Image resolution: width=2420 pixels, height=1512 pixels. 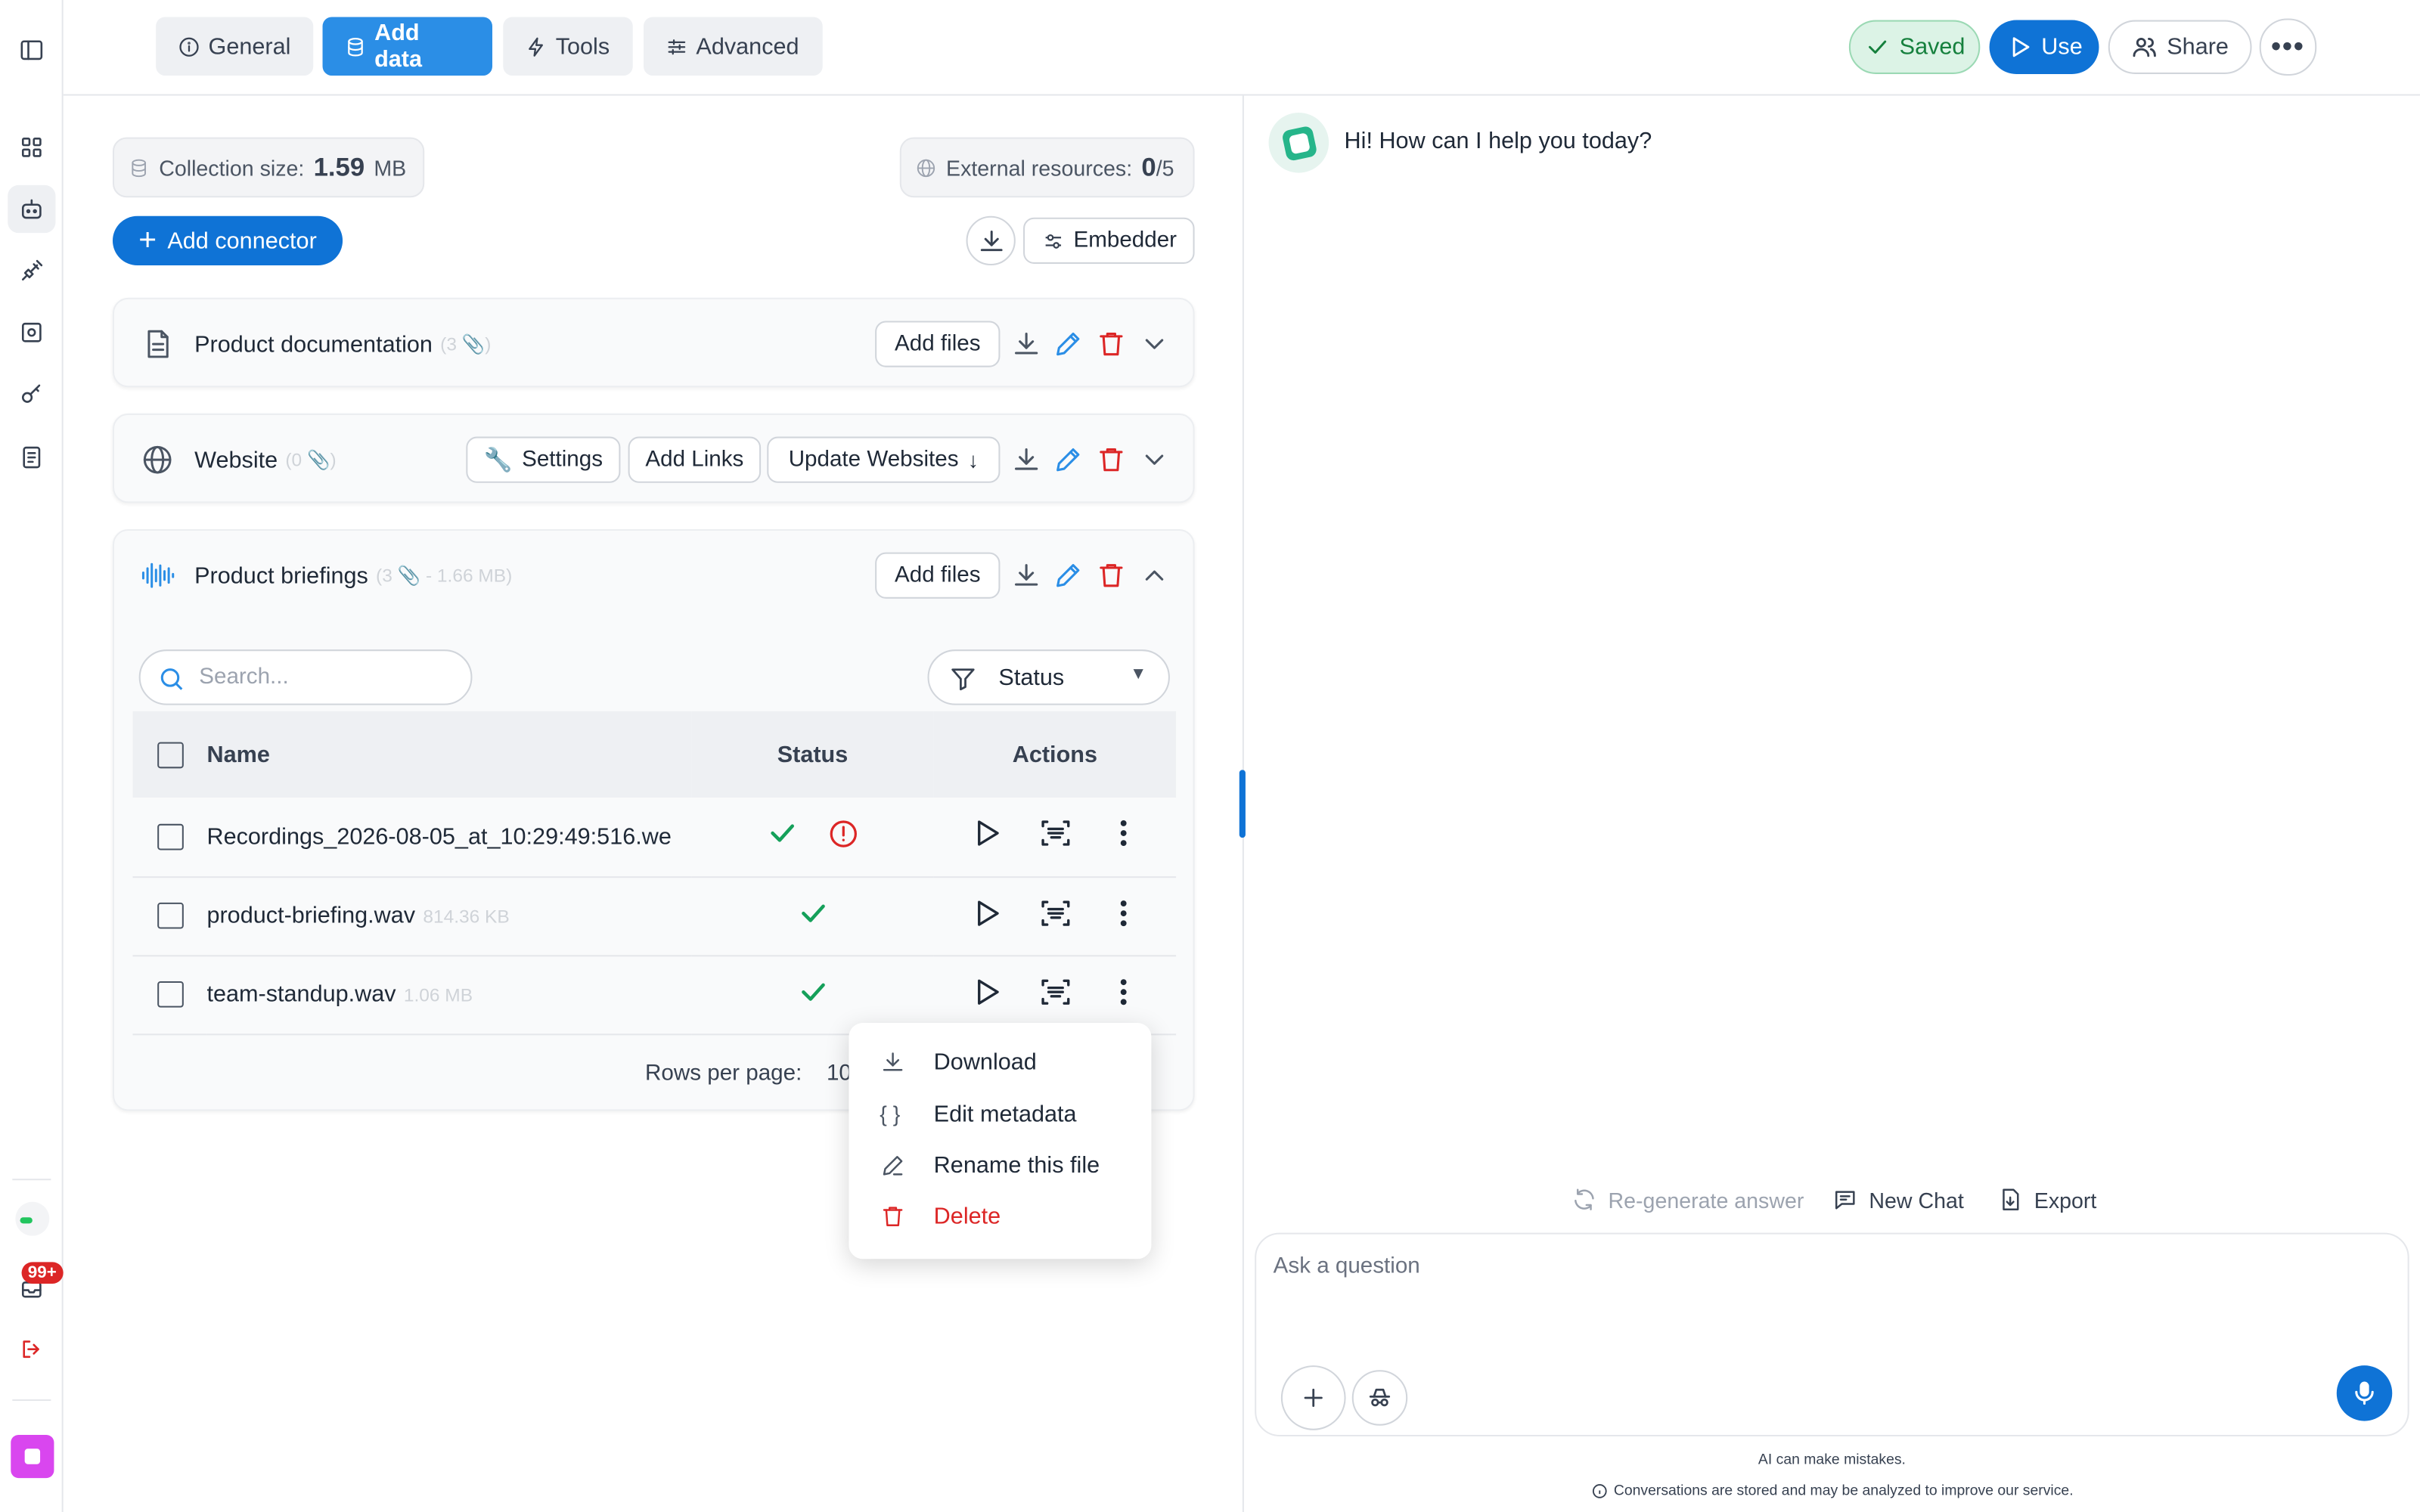 I want to click on source-meta: (3 📎 - 1.66 MB), so click(x=444, y=575).